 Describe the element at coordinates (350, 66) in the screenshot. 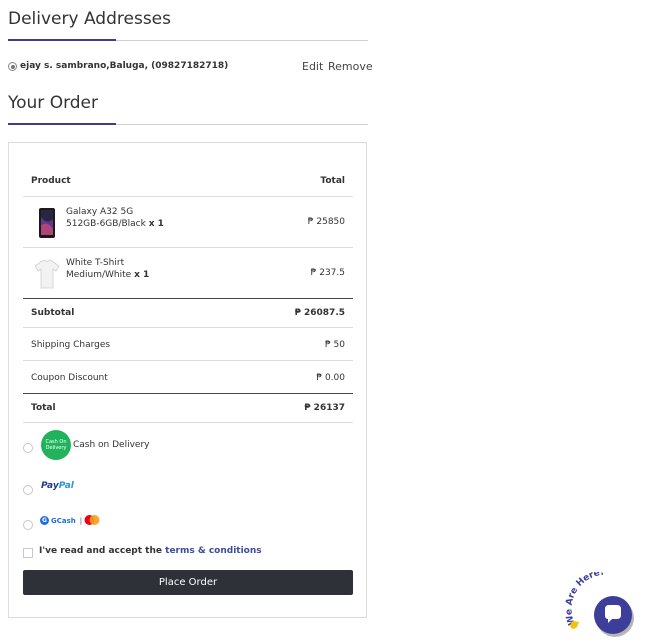

I see `remove-address-link: Remove` at that location.